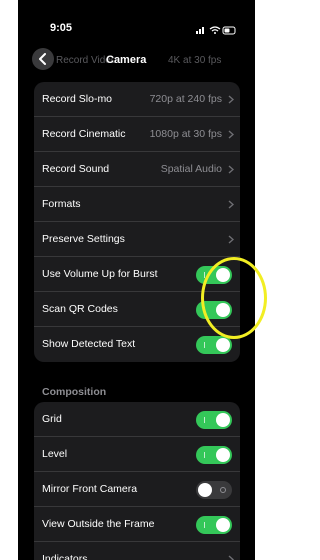 This screenshot has width=320, height=560. Describe the element at coordinates (80, 309) in the screenshot. I see `row-label: Scan QR Codes` at that location.